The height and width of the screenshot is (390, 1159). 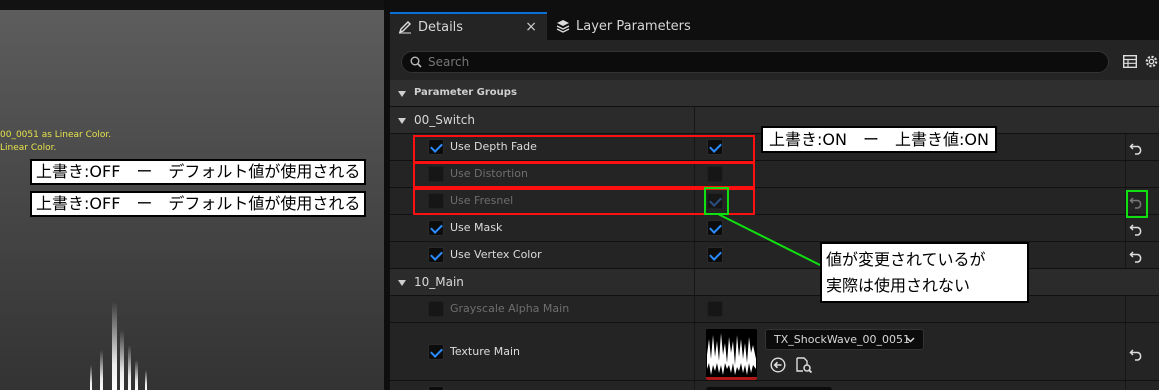 I want to click on param-label: Use Vertex Color, so click(x=496, y=254).